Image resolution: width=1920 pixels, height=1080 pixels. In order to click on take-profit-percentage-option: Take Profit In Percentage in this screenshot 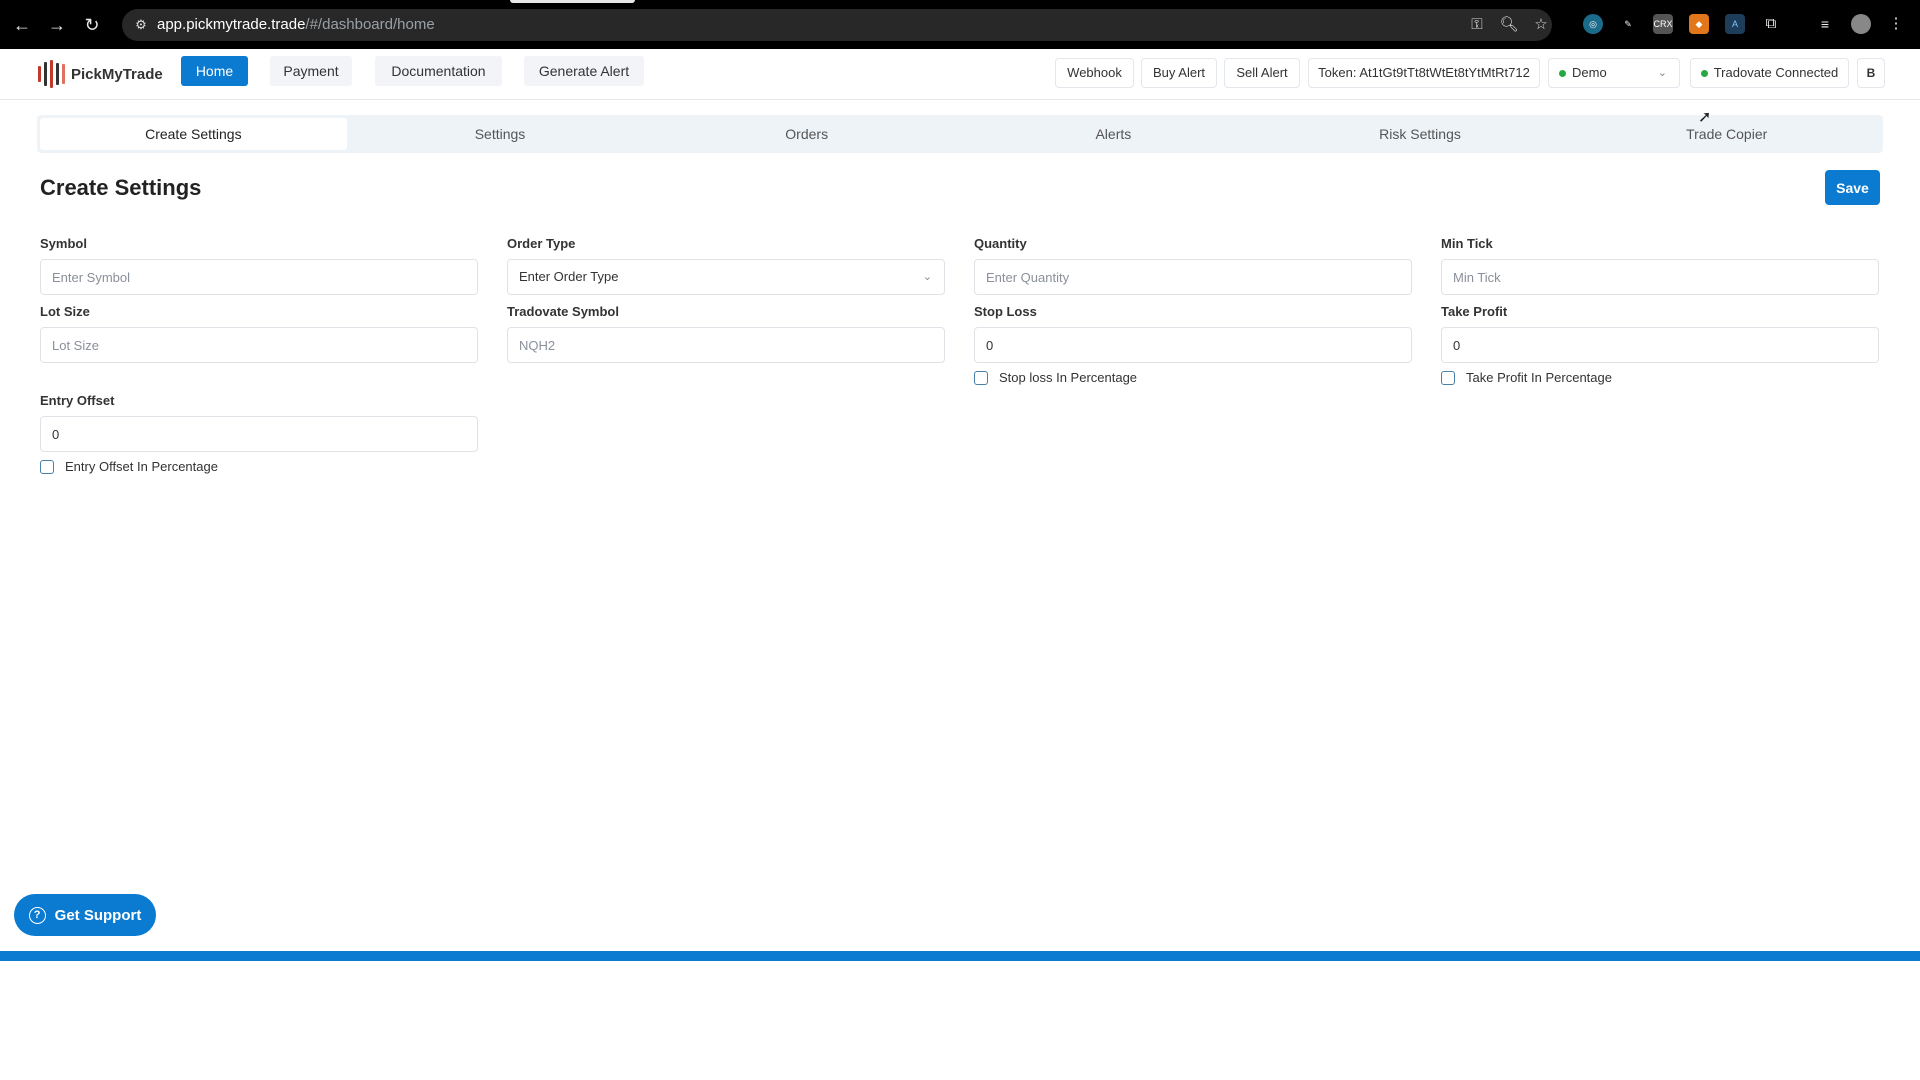, I will do `click(1660, 377)`.